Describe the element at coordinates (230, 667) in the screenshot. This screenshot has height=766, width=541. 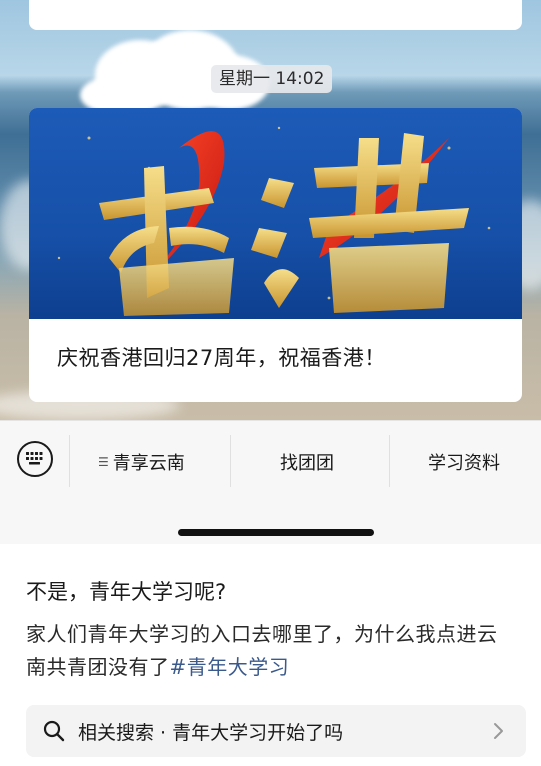
I see `post-hashtag: #青年大学习` at that location.